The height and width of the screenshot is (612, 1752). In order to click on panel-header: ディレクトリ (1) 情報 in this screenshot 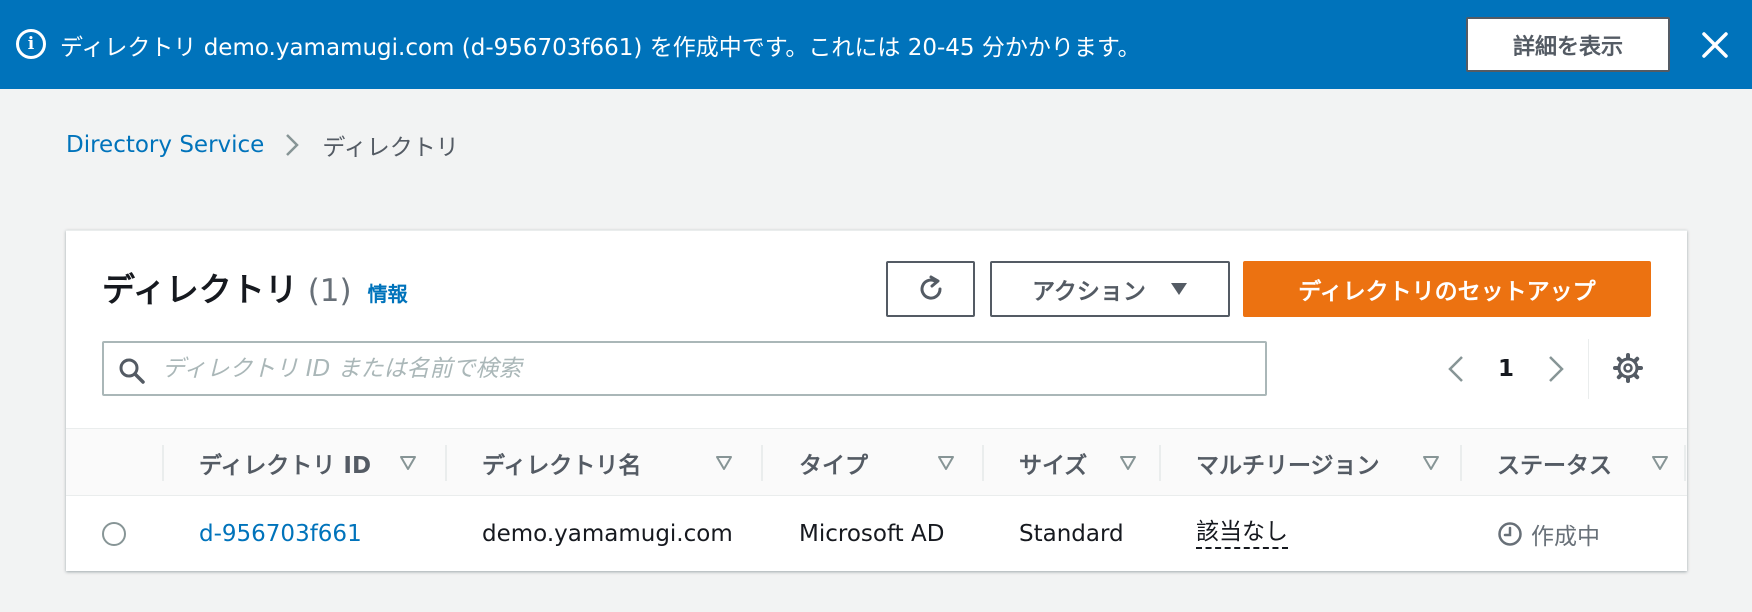, I will do `click(255, 287)`.